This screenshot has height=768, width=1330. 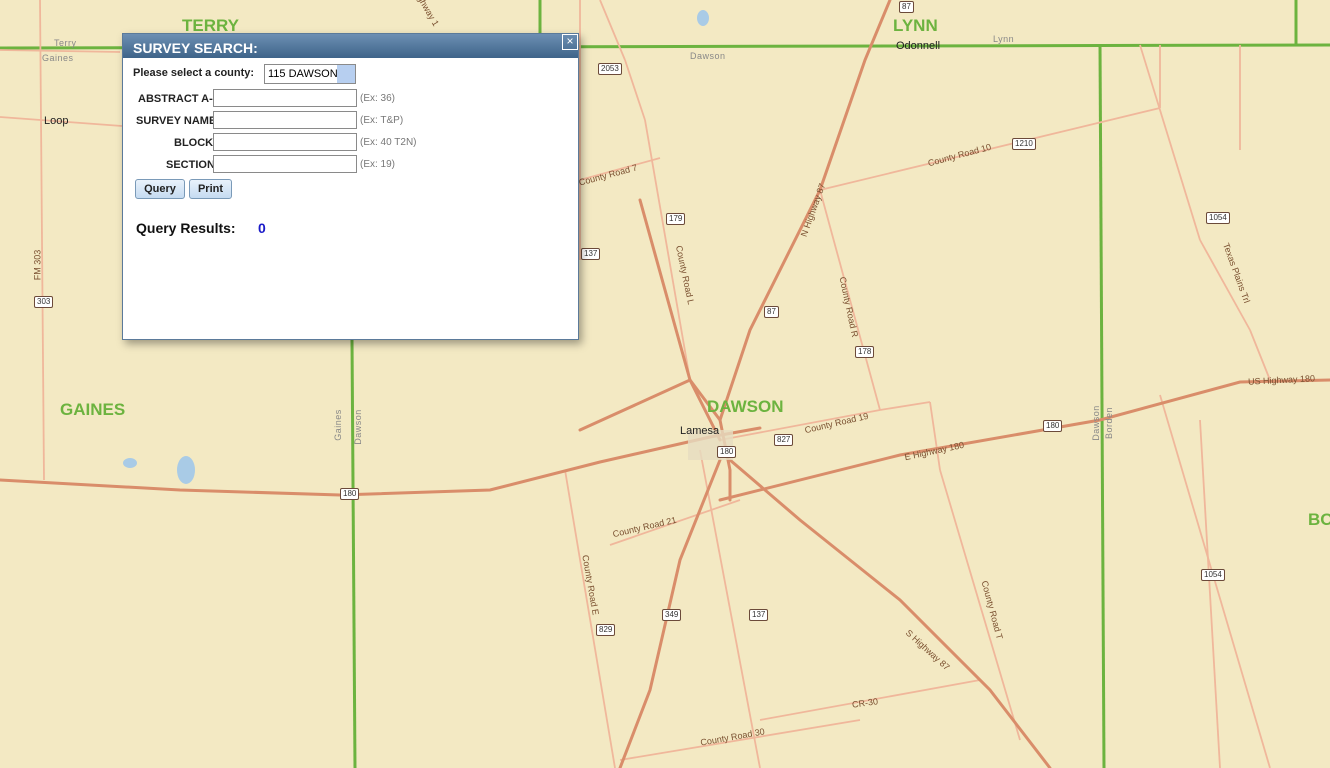 What do you see at coordinates (1109, 423) in the screenshot?
I see `small-label-borden: Borden` at bounding box center [1109, 423].